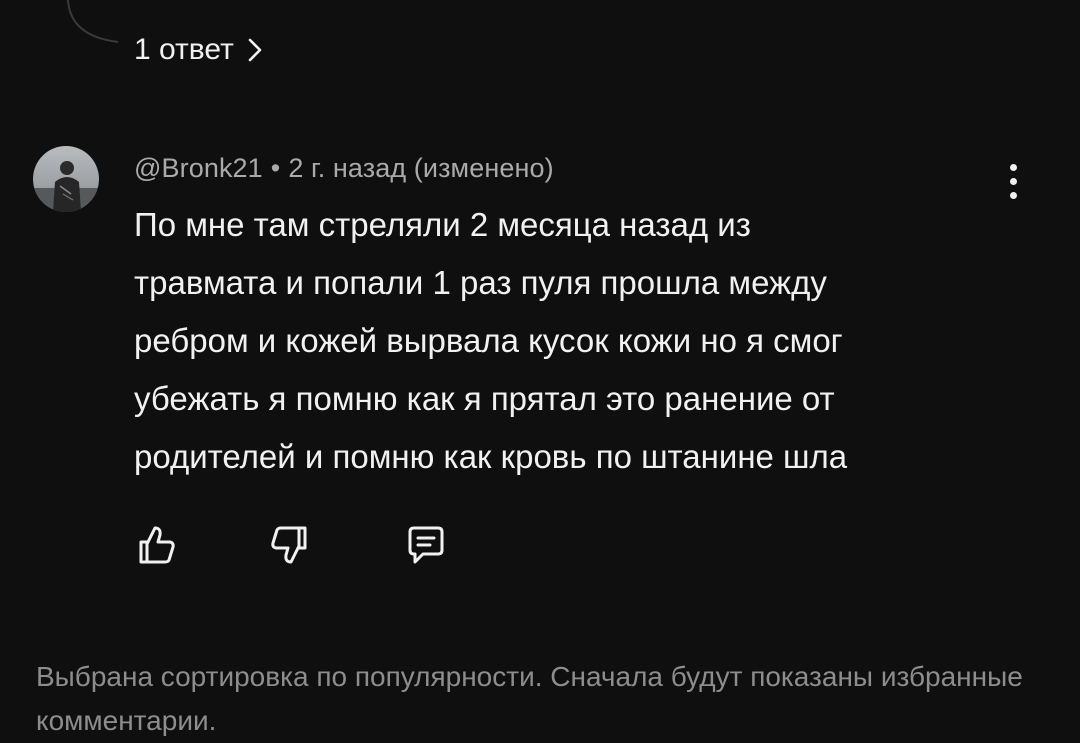  I want to click on view-replies-link: 1 ответ, so click(200, 50).